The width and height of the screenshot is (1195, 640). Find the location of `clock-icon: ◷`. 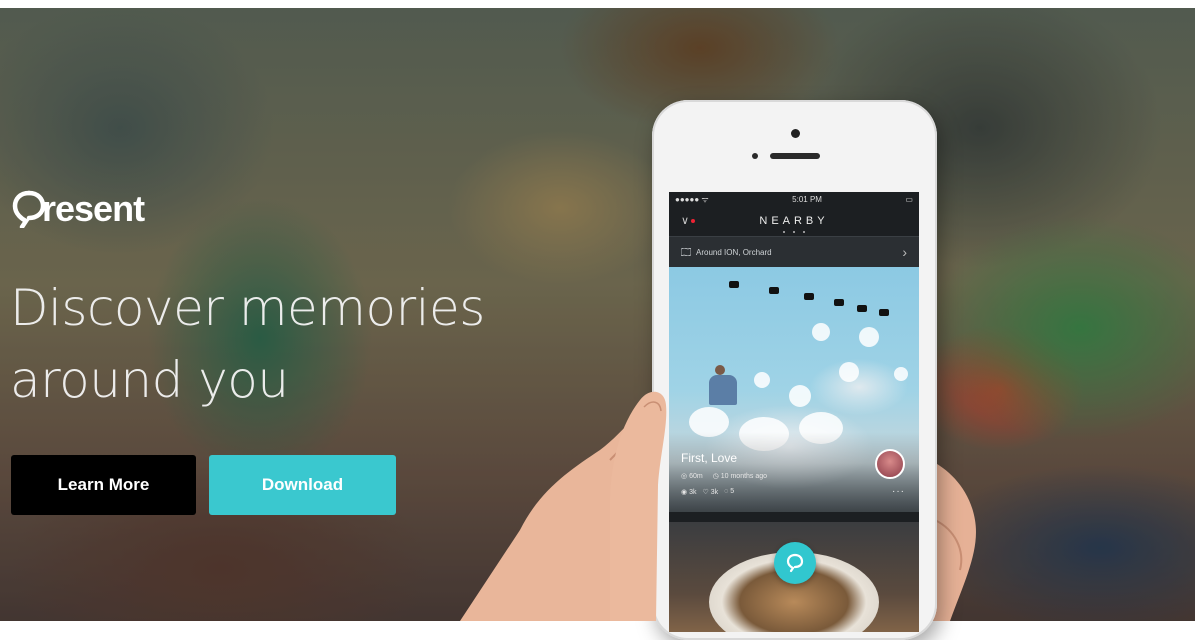

clock-icon: ◷ is located at coordinates (715, 476).